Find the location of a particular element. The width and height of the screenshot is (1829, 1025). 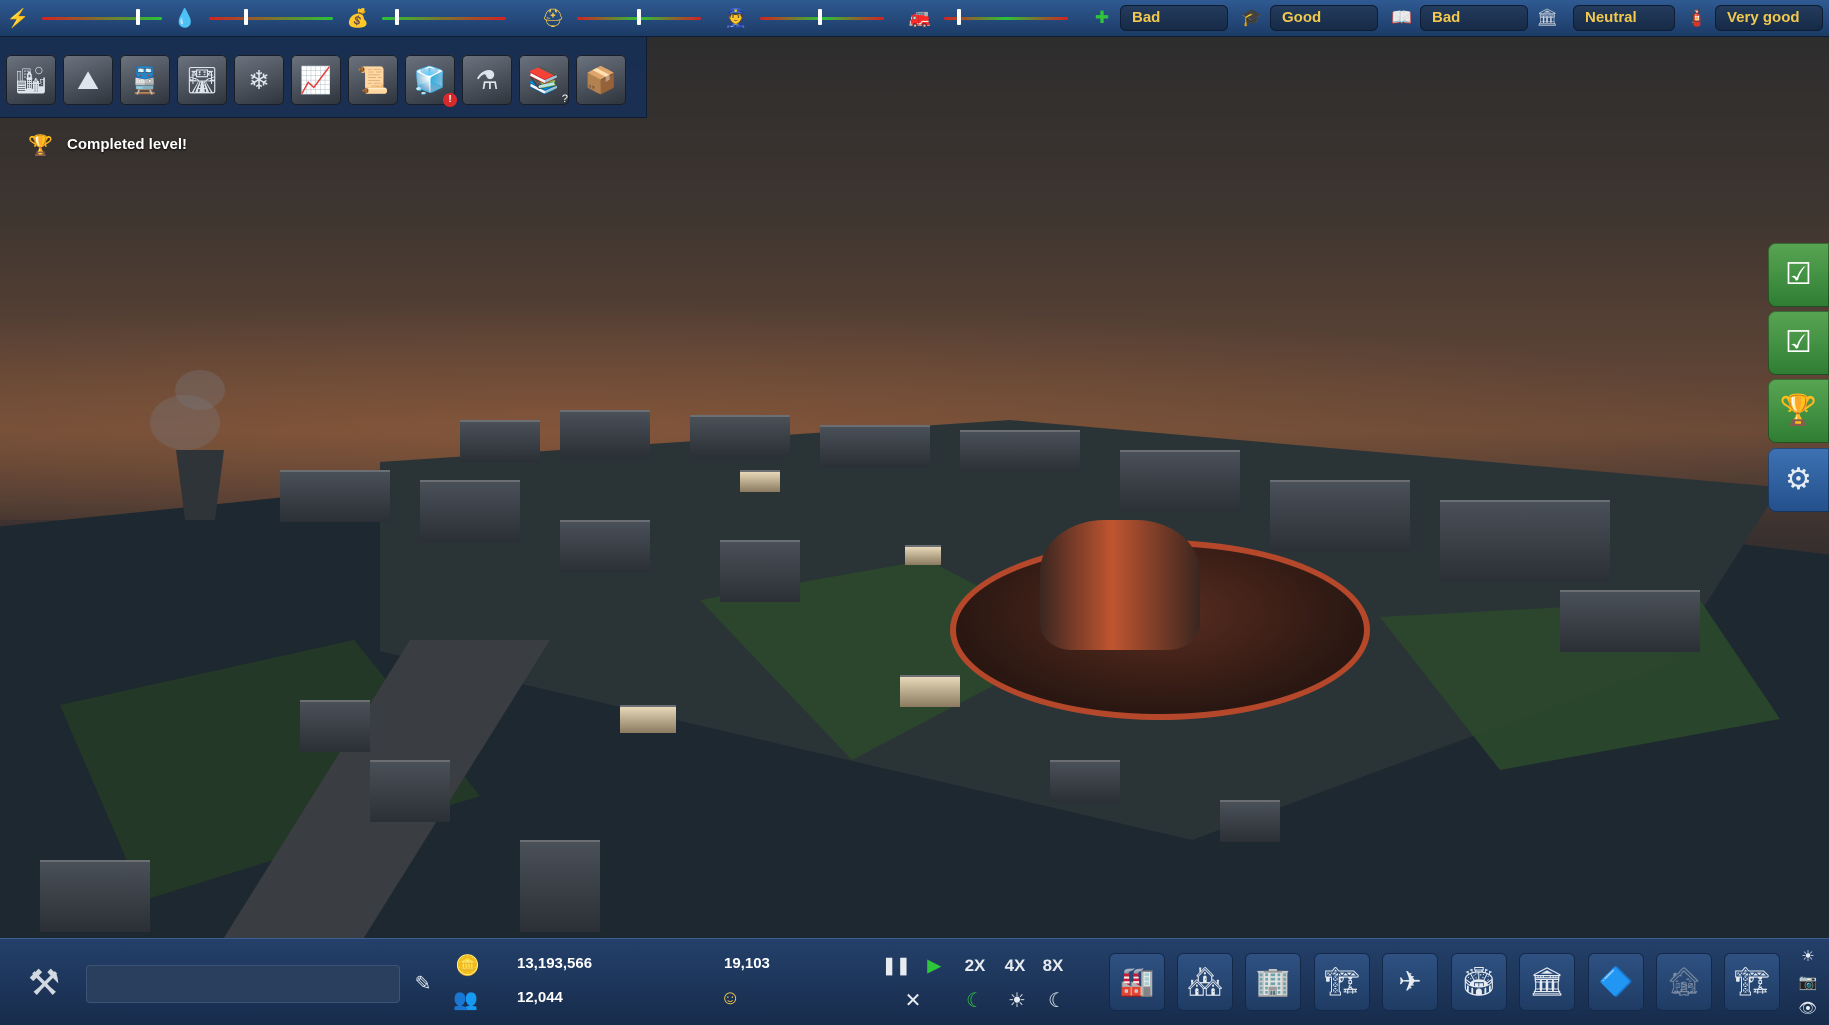

speed-2x-button: 2X is located at coordinates (975, 966).